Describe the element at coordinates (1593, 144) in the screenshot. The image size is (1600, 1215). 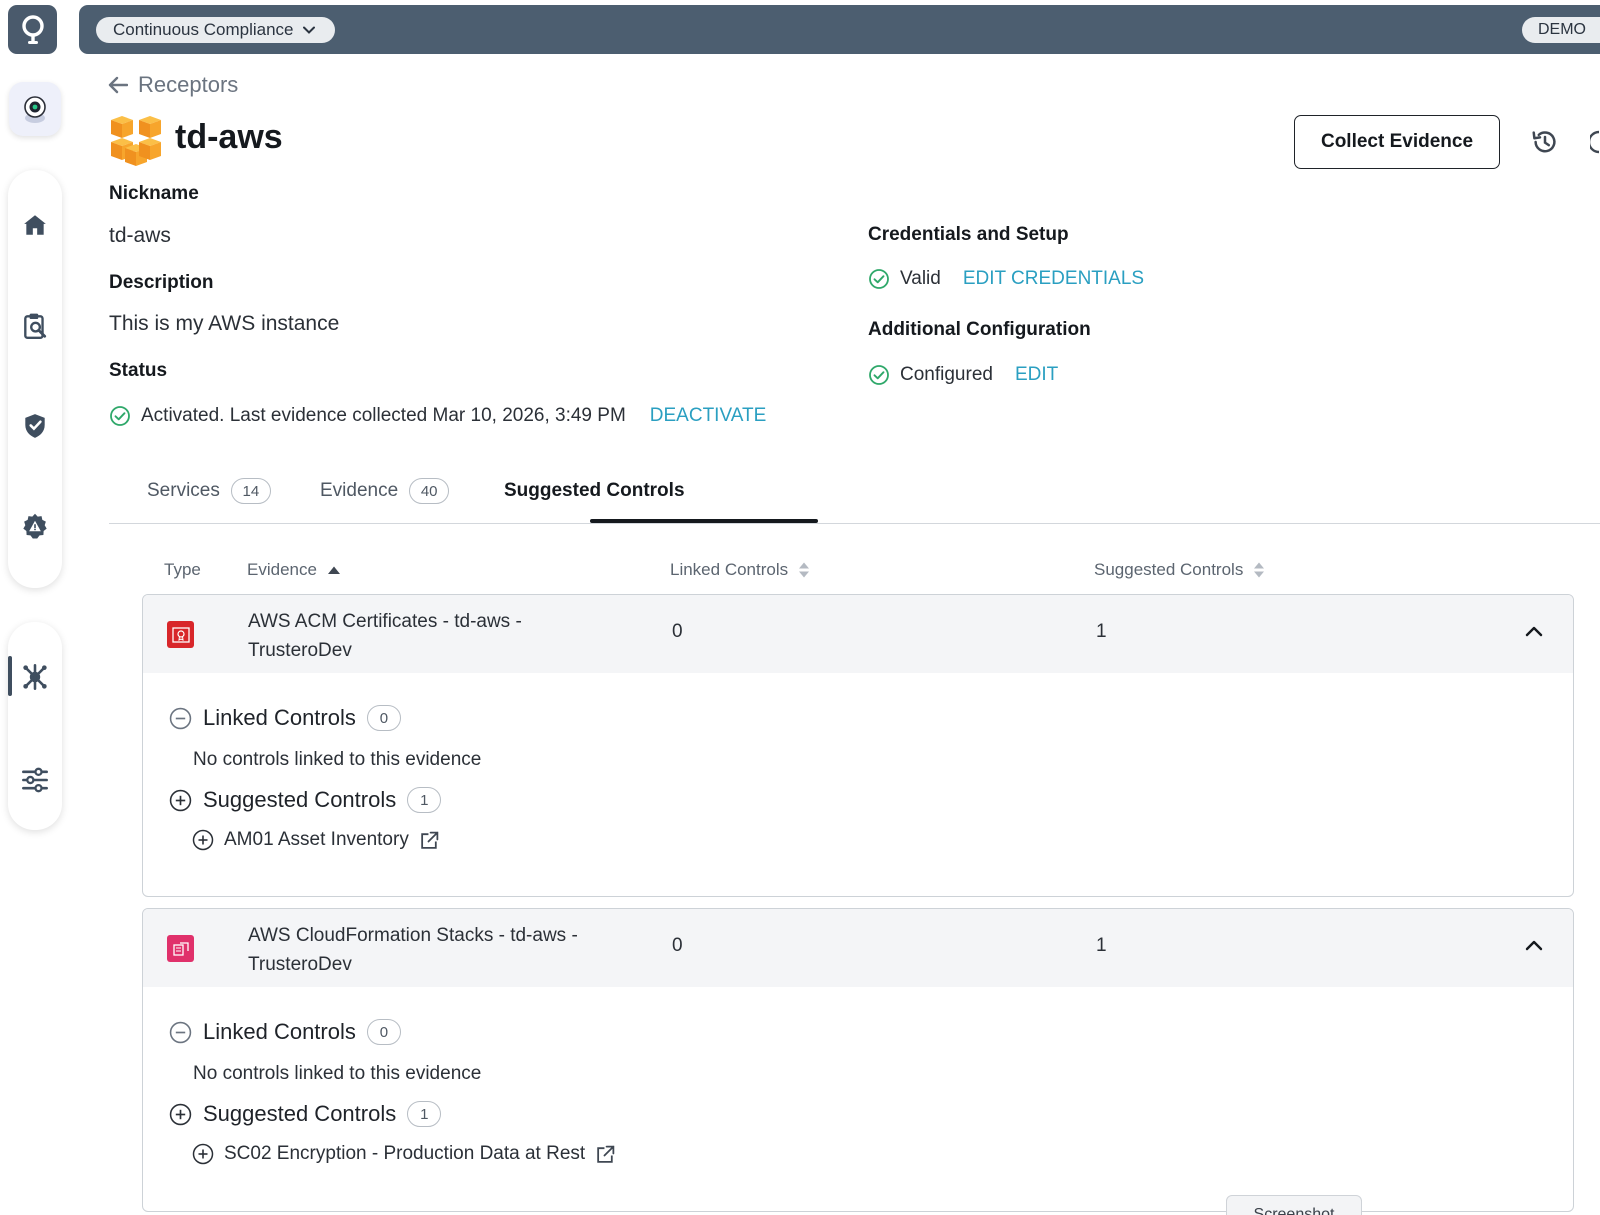
I see `refresh-button` at that location.